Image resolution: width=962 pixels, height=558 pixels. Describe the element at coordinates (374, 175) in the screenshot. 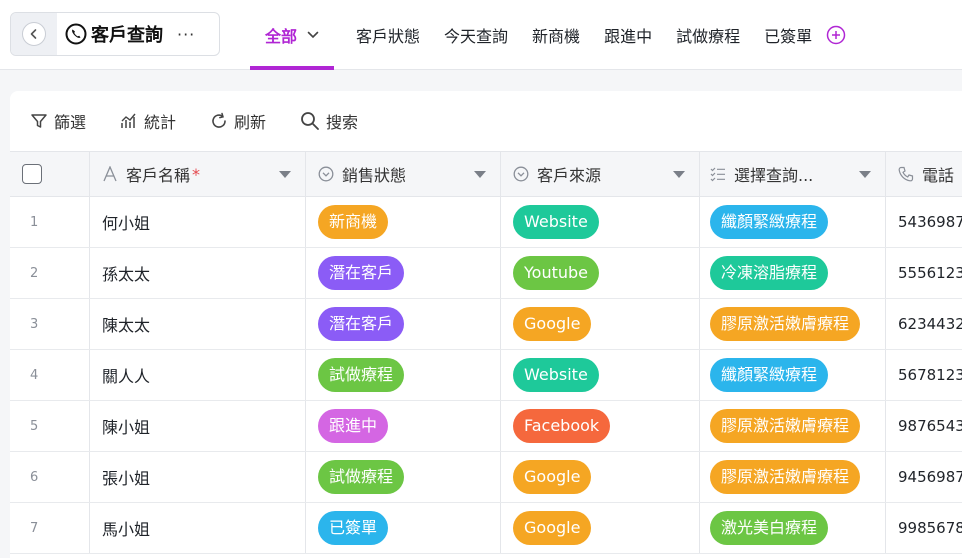

I see `column-title: 銷售狀態` at that location.